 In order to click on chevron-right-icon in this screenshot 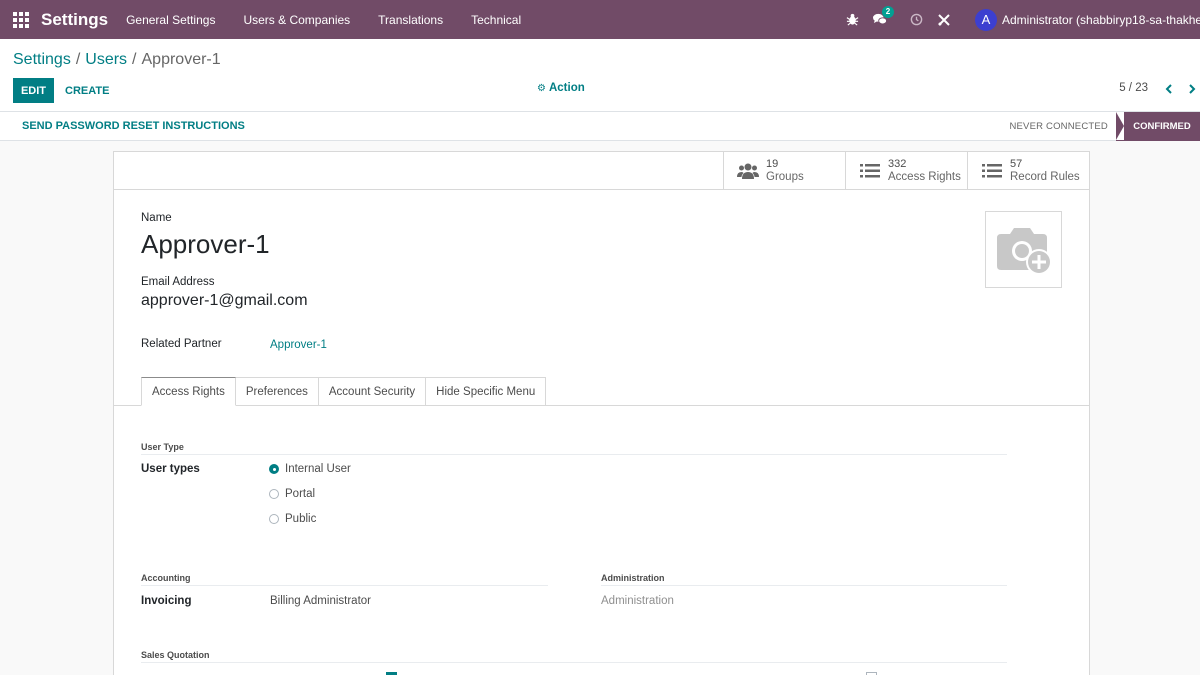, I will do `click(1192, 89)`.